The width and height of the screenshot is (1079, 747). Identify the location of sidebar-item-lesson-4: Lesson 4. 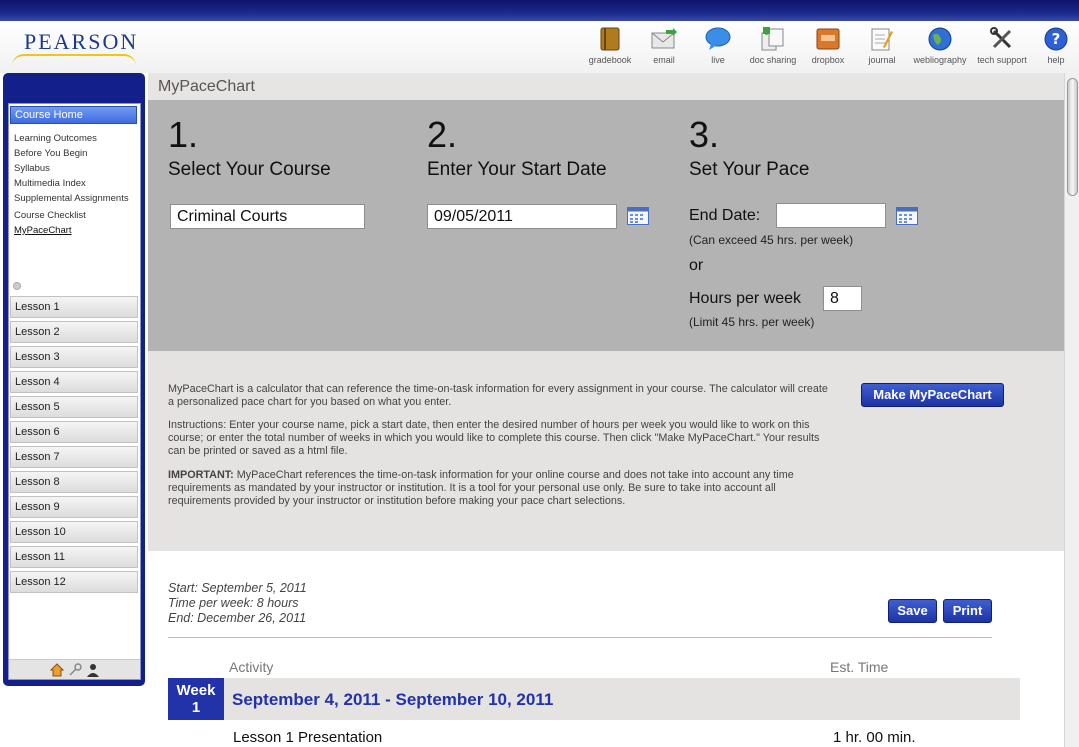
(74, 382).